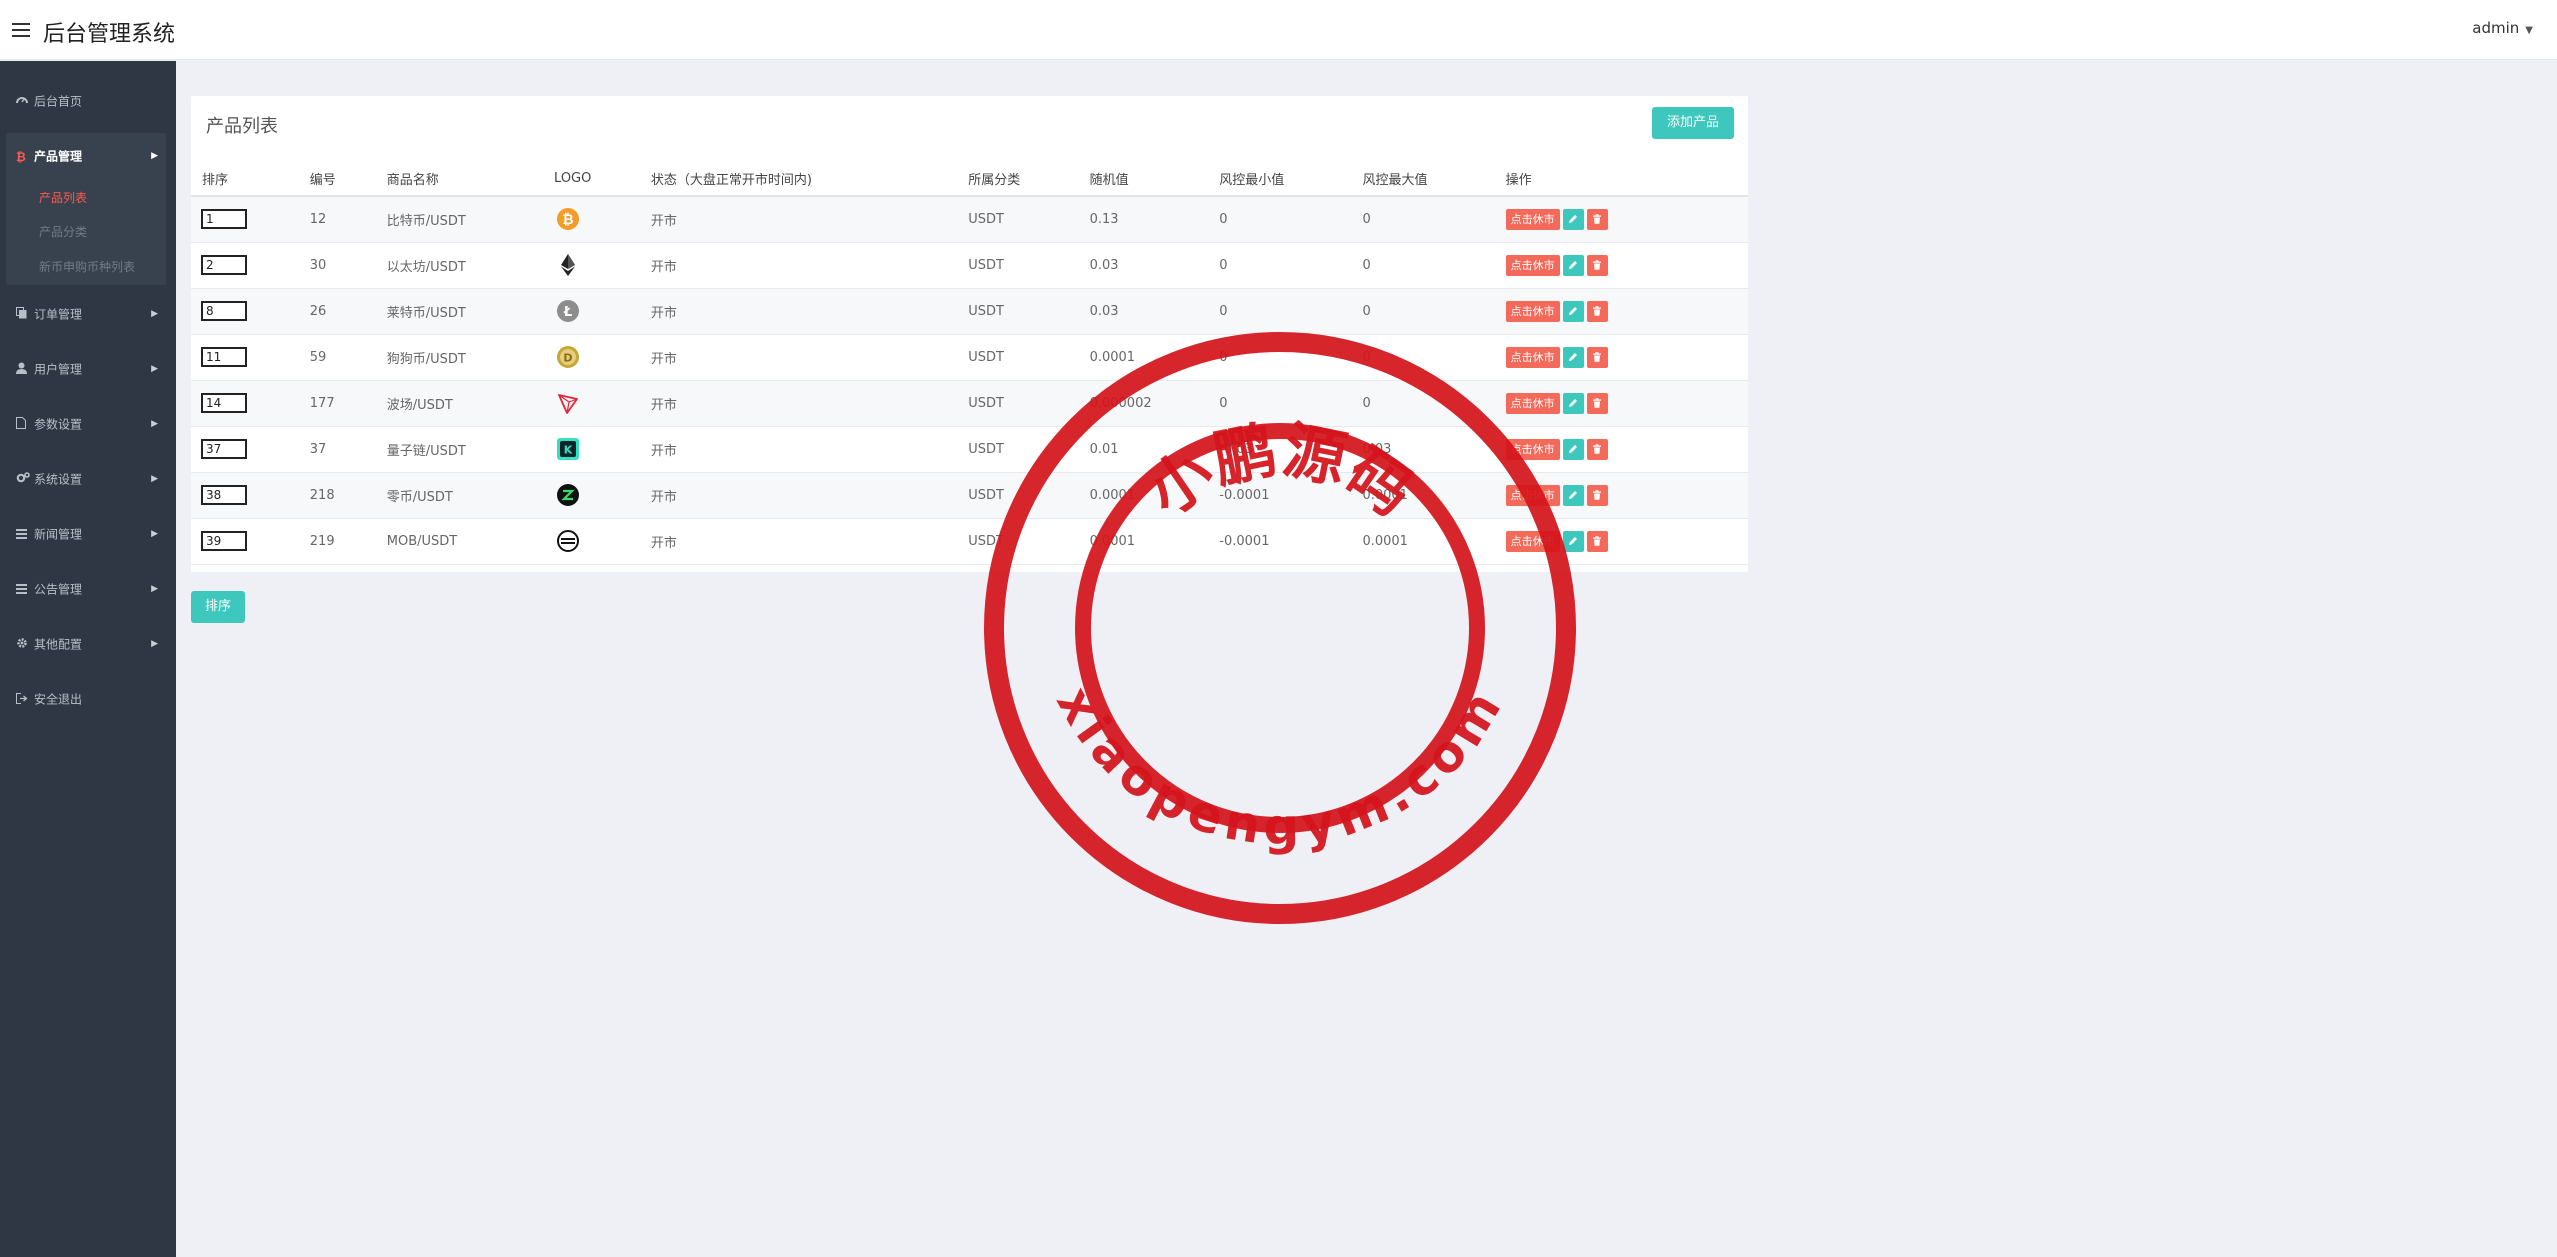 This screenshot has width=2557, height=1257. Describe the element at coordinates (88, 369) in the screenshot. I see `sidebar-item-users: 用户管理 ▶` at that location.